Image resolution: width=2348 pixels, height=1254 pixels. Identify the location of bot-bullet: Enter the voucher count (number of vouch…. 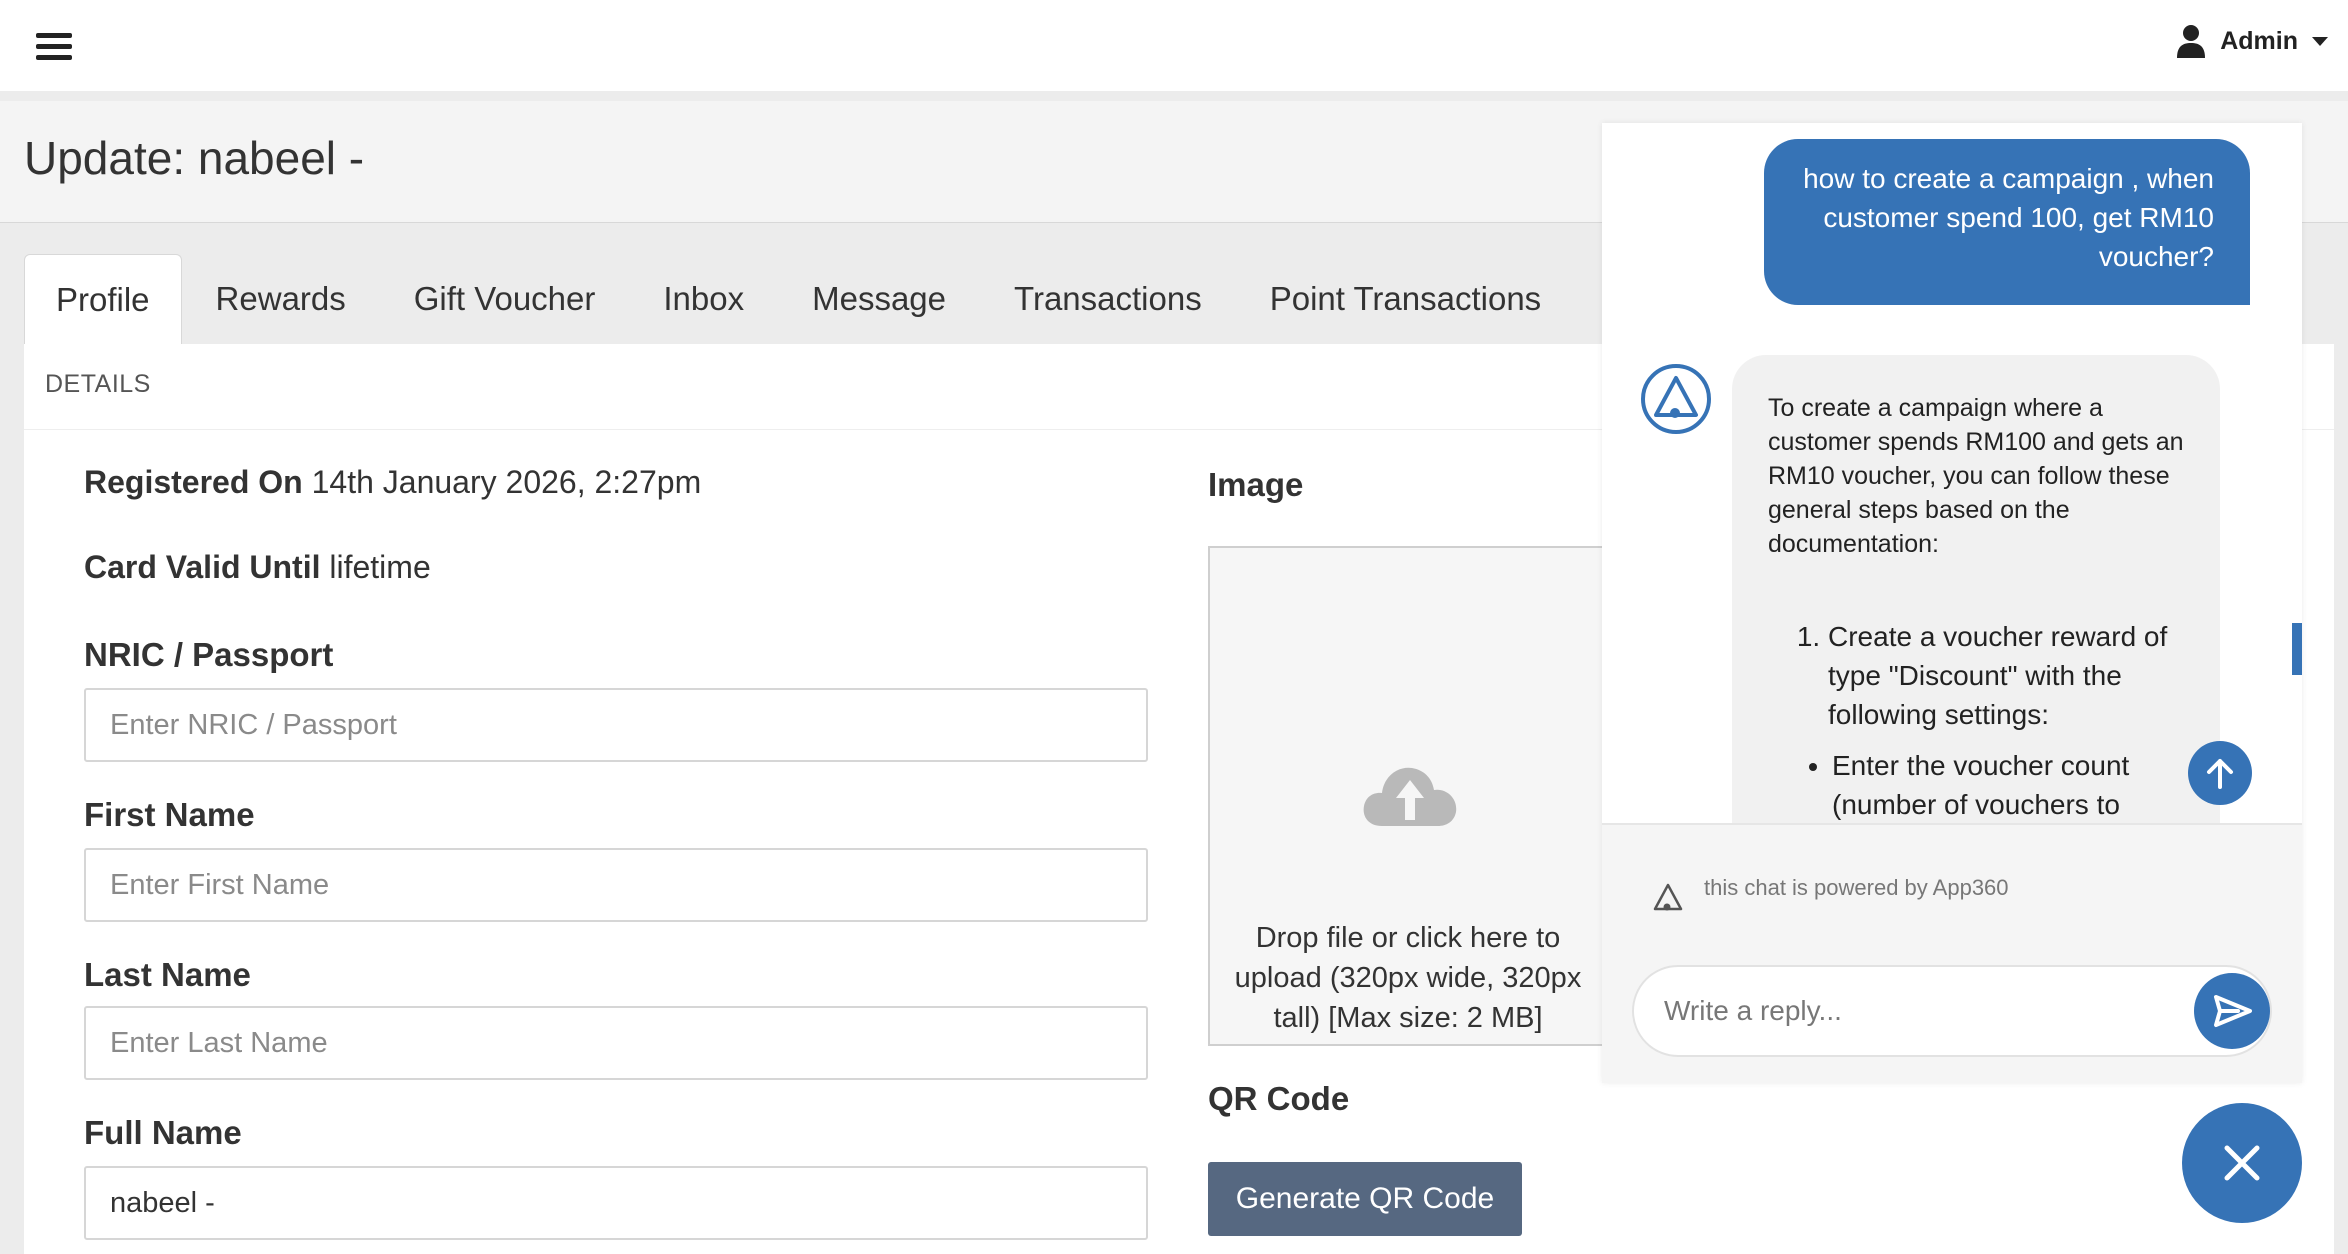
(2011, 784).